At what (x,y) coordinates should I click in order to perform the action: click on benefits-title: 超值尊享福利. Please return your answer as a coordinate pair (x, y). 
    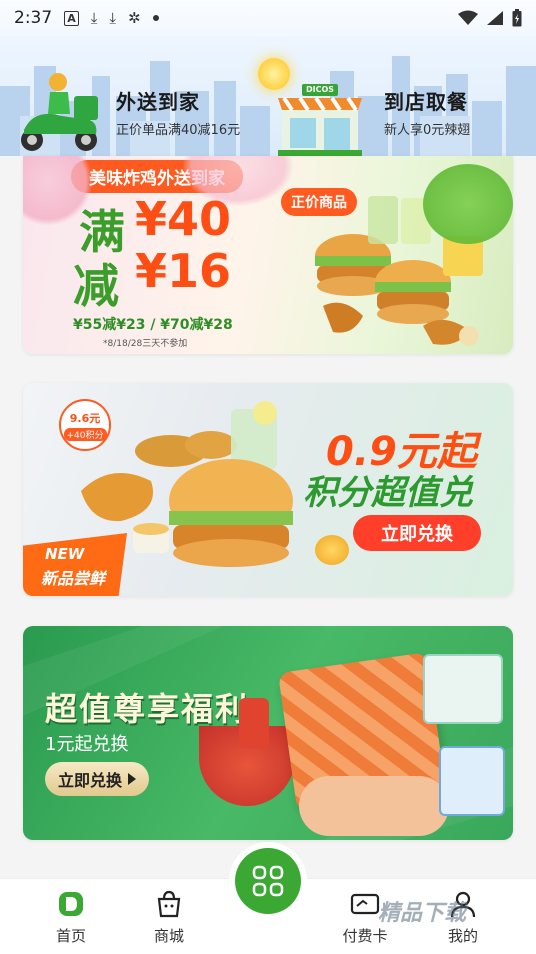
    Looking at the image, I should click on (147, 709).